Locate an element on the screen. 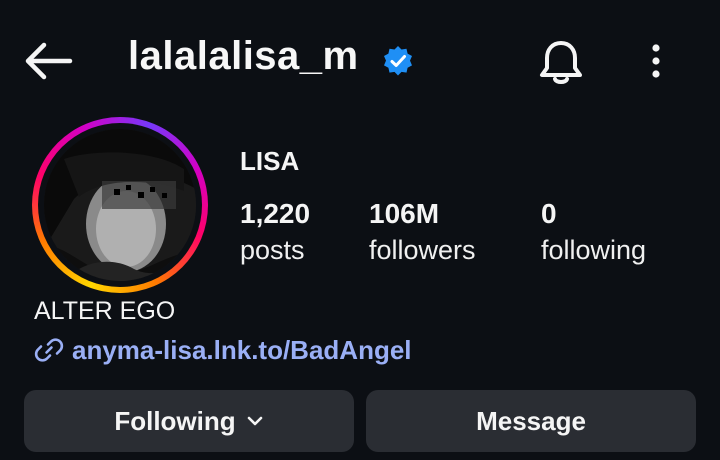 This screenshot has height=460, width=720. link-icon is located at coordinates (49, 350).